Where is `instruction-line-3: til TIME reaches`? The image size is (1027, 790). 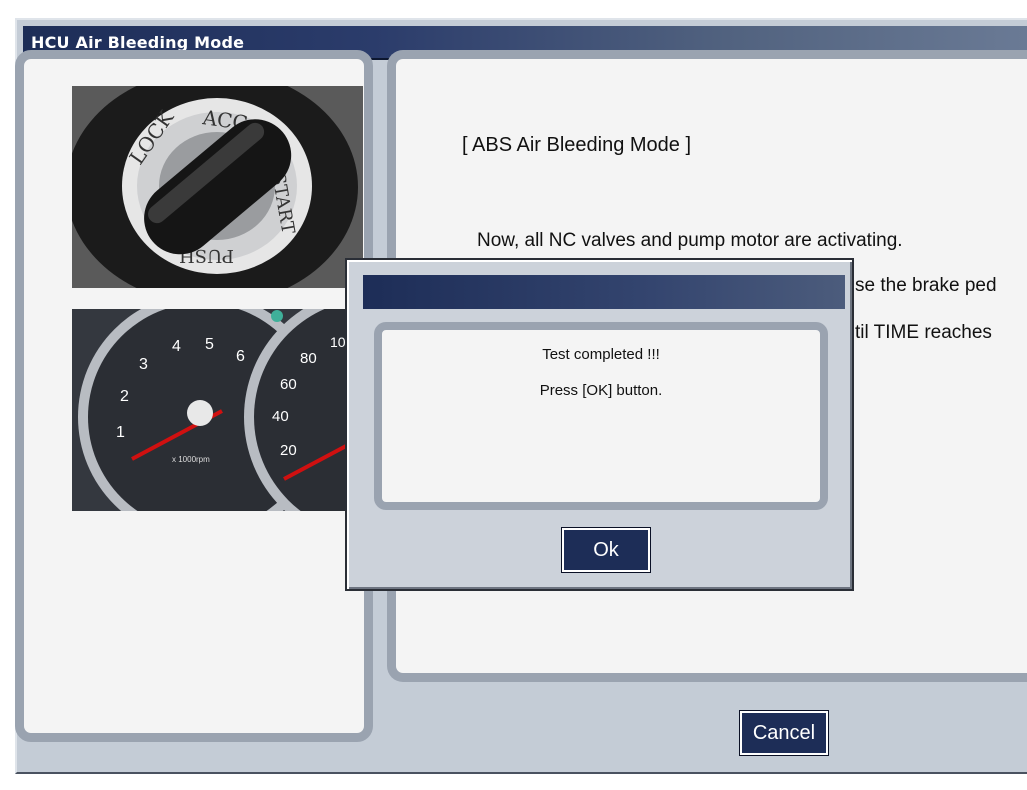
instruction-line-3: til TIME reaches is located at coordinates (923, 332).